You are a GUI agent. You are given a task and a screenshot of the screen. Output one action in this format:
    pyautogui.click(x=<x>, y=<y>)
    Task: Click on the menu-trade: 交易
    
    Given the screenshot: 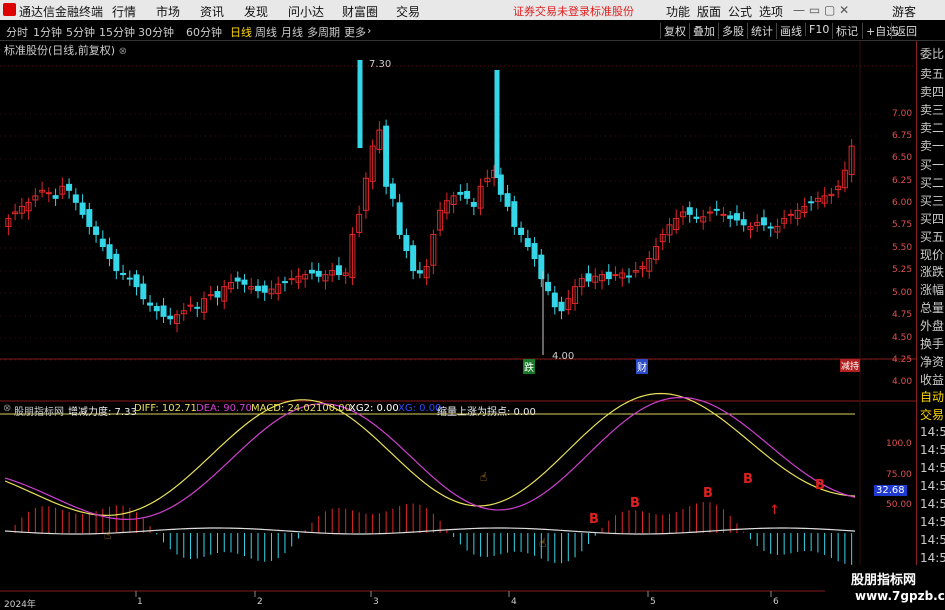 What is the action you would take?
    pyautogui.click(x=408, y=11)
    